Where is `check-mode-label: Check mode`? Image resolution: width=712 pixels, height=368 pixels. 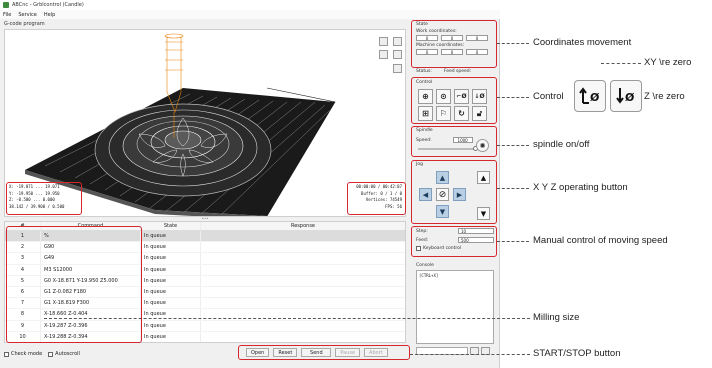 check-mode-label: Check mode is located at coordinates (27, 354).